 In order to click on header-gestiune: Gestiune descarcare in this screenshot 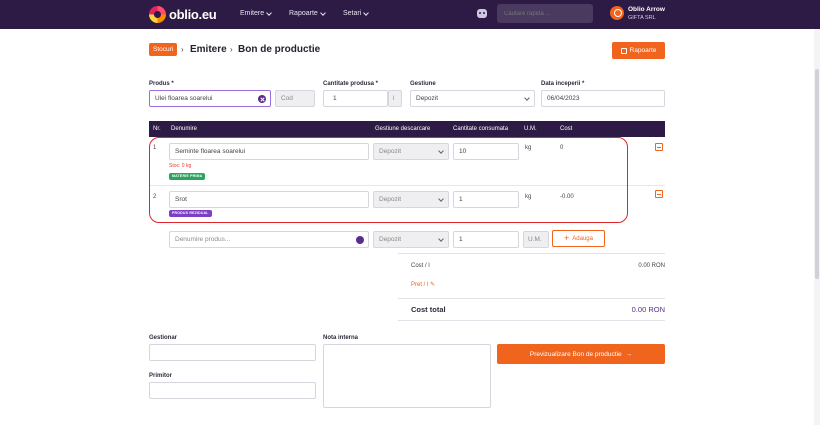, I will do `click(403, 129)`.